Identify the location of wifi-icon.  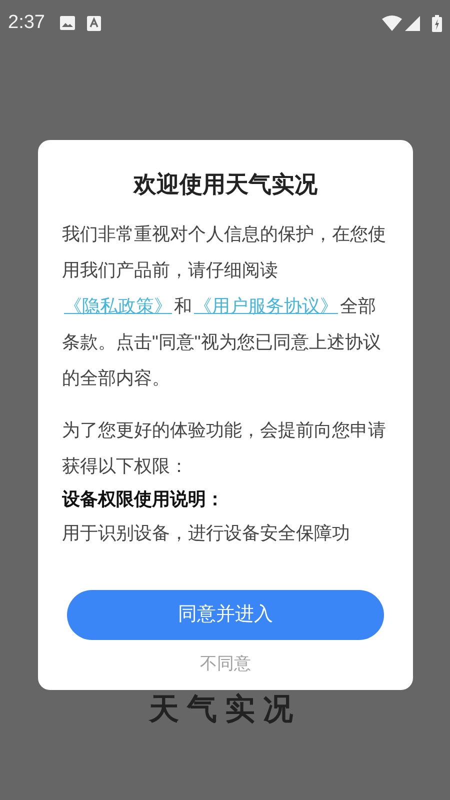
(392, 23).